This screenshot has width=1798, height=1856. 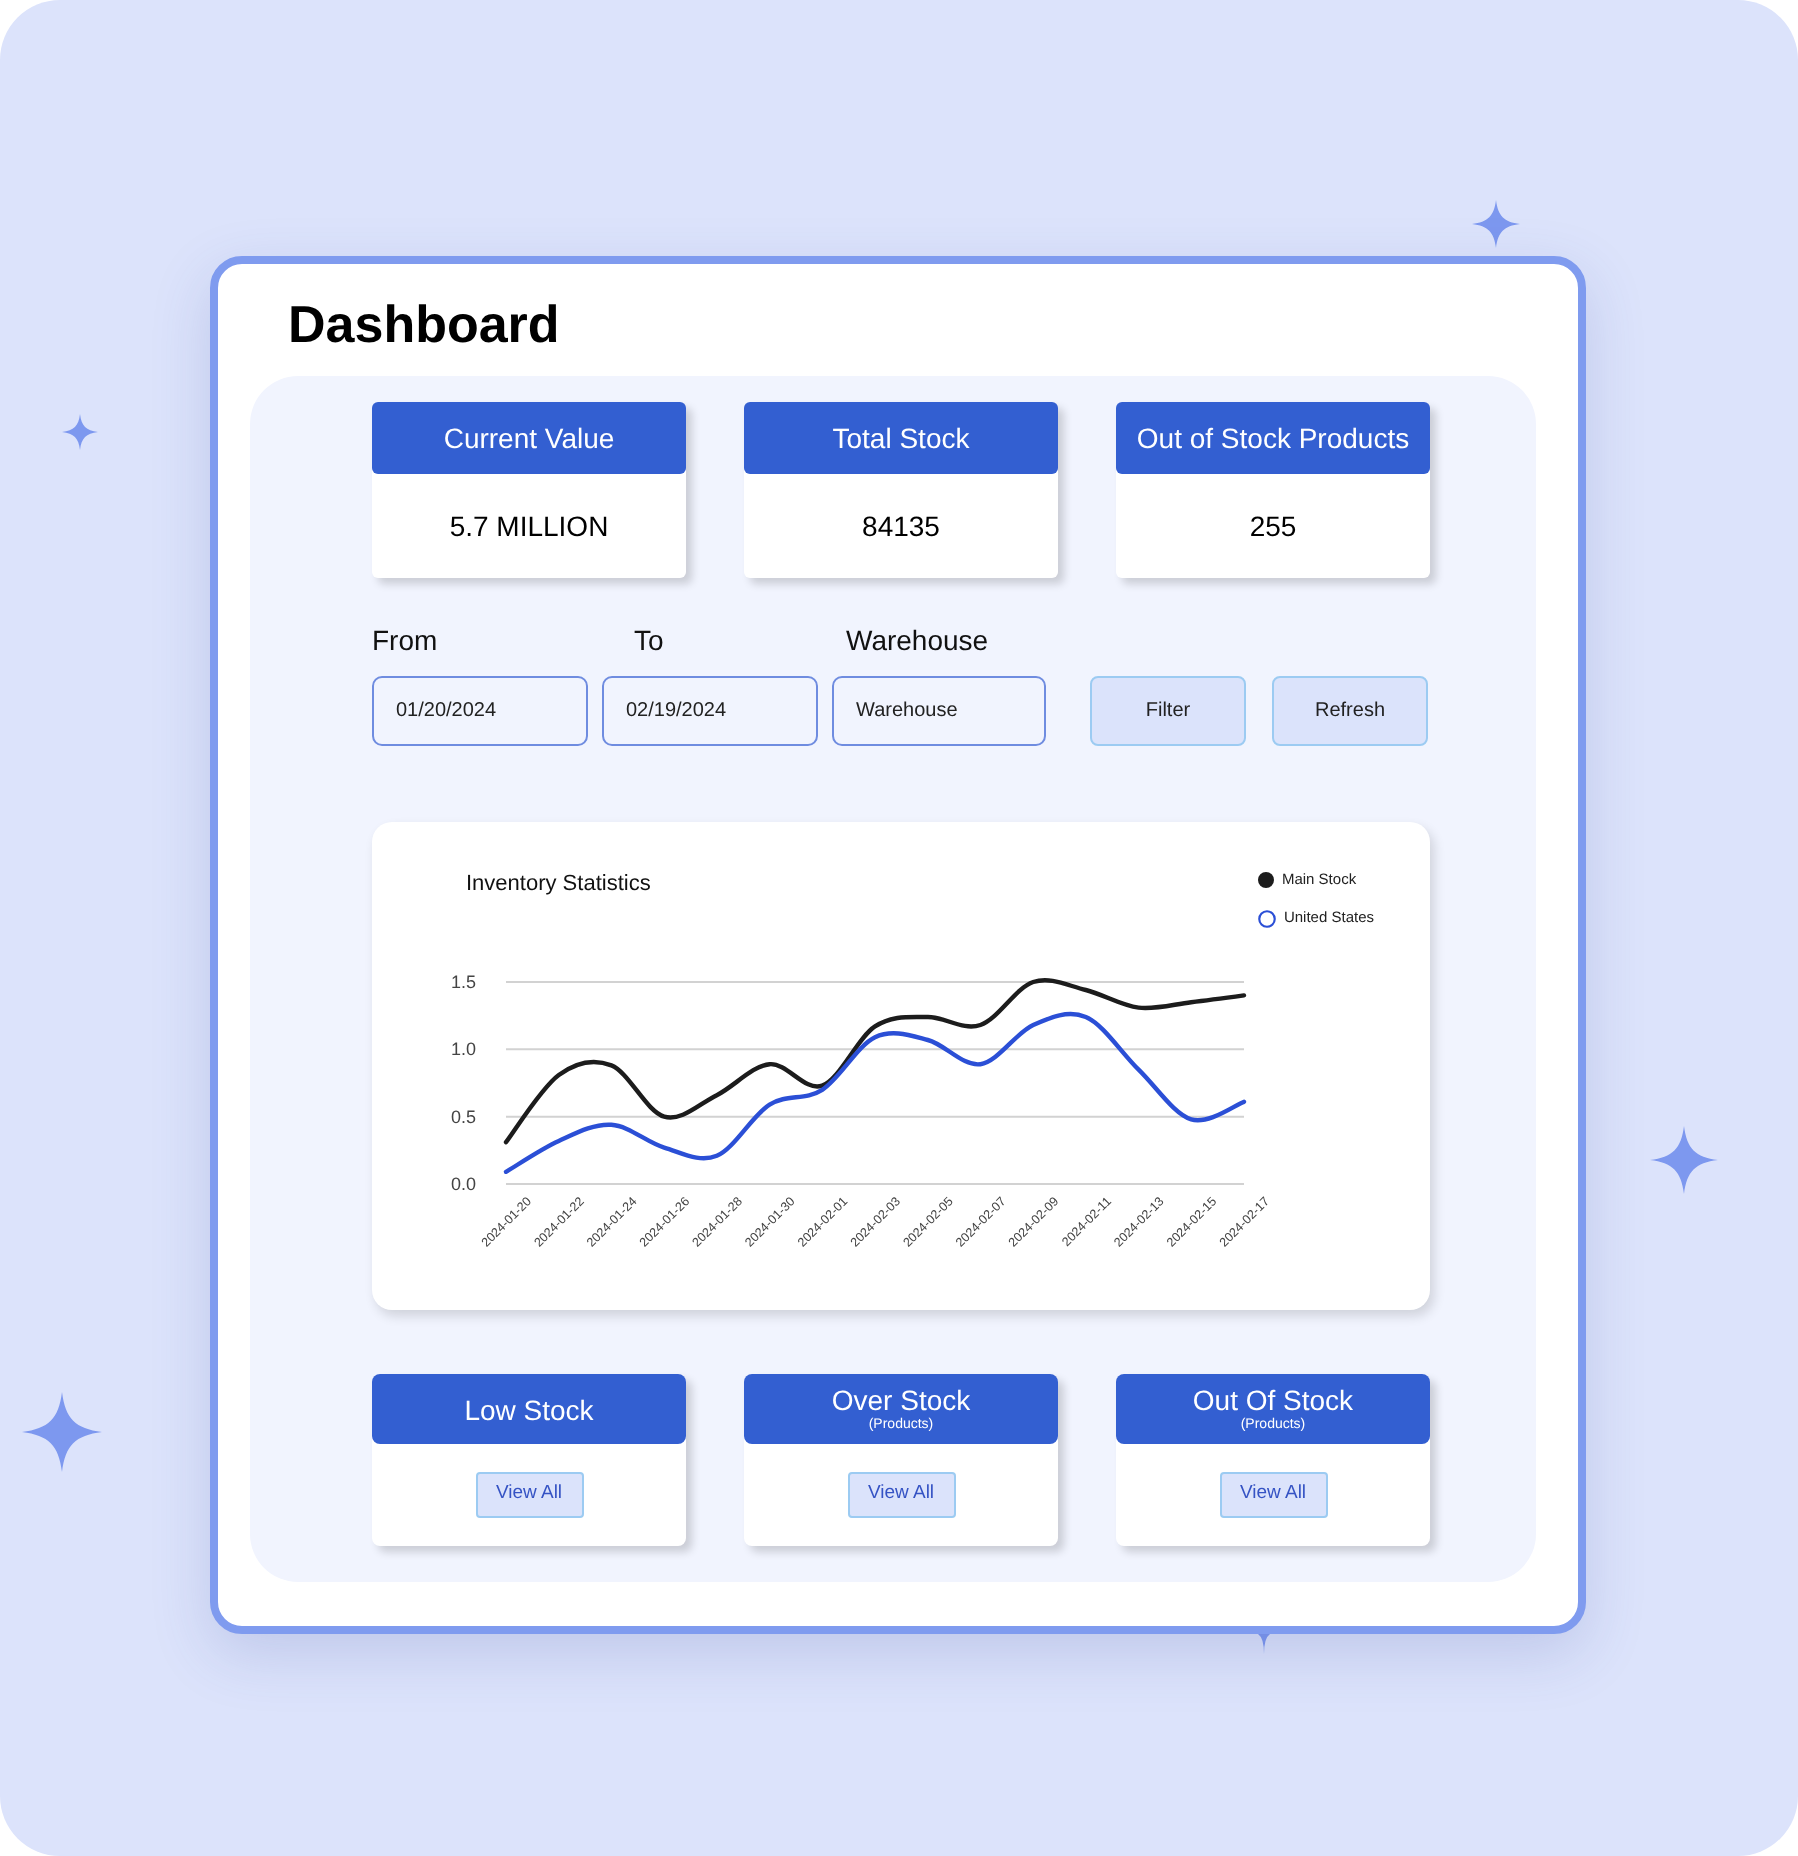 What do you see at coordinates (901, 526) in the screenshot?
I see `stat-value: 84135` at bounding box center [901, 526].